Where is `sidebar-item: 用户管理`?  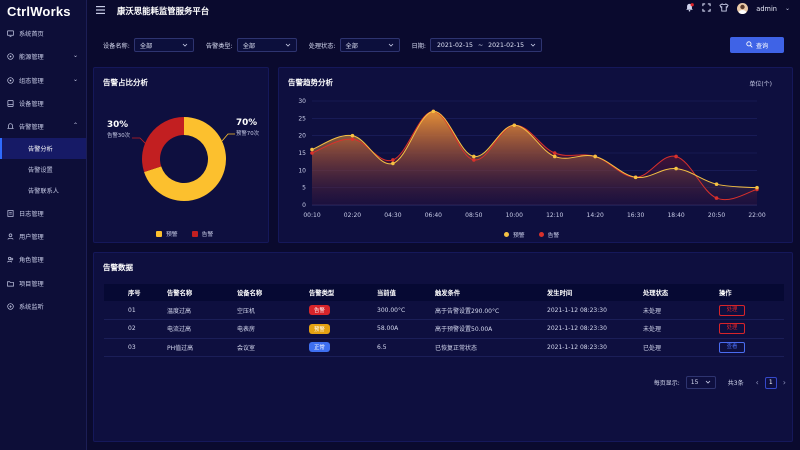 sidebar-item: 用户管理 is located at coordinates (43, 236).